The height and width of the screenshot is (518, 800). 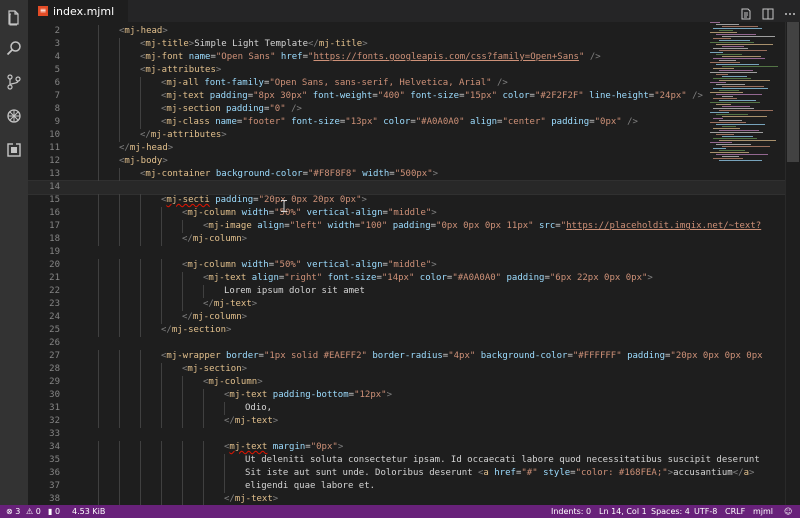 I want to click on extensions-icon, so click(x=14, y=150).